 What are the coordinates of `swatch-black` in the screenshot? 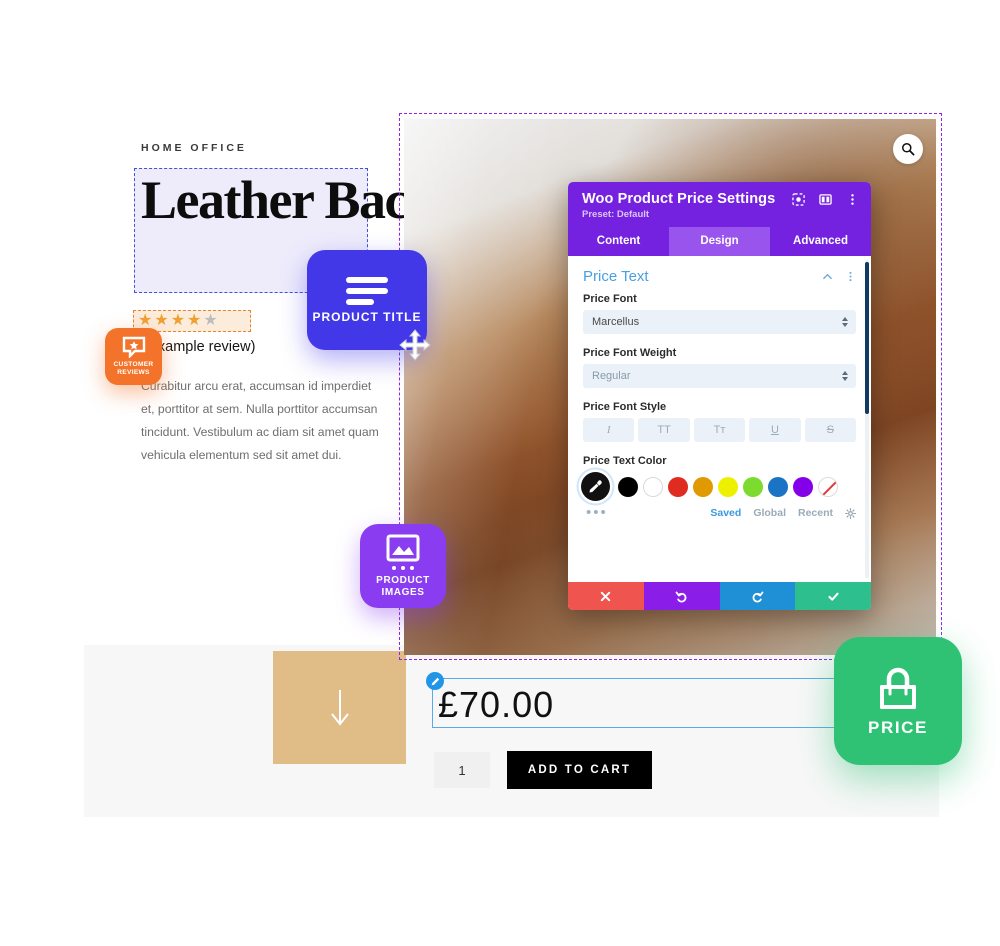 It's located at (628, 486).